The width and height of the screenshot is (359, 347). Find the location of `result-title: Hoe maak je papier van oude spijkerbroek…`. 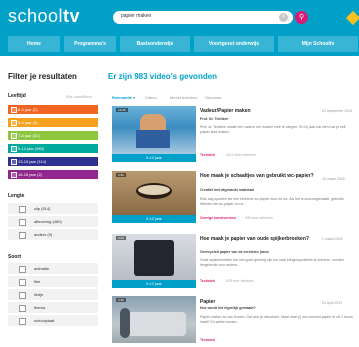

result-title: Hoe maak je papier van oude spijkerbroek… is located at coordinates (265, 239).